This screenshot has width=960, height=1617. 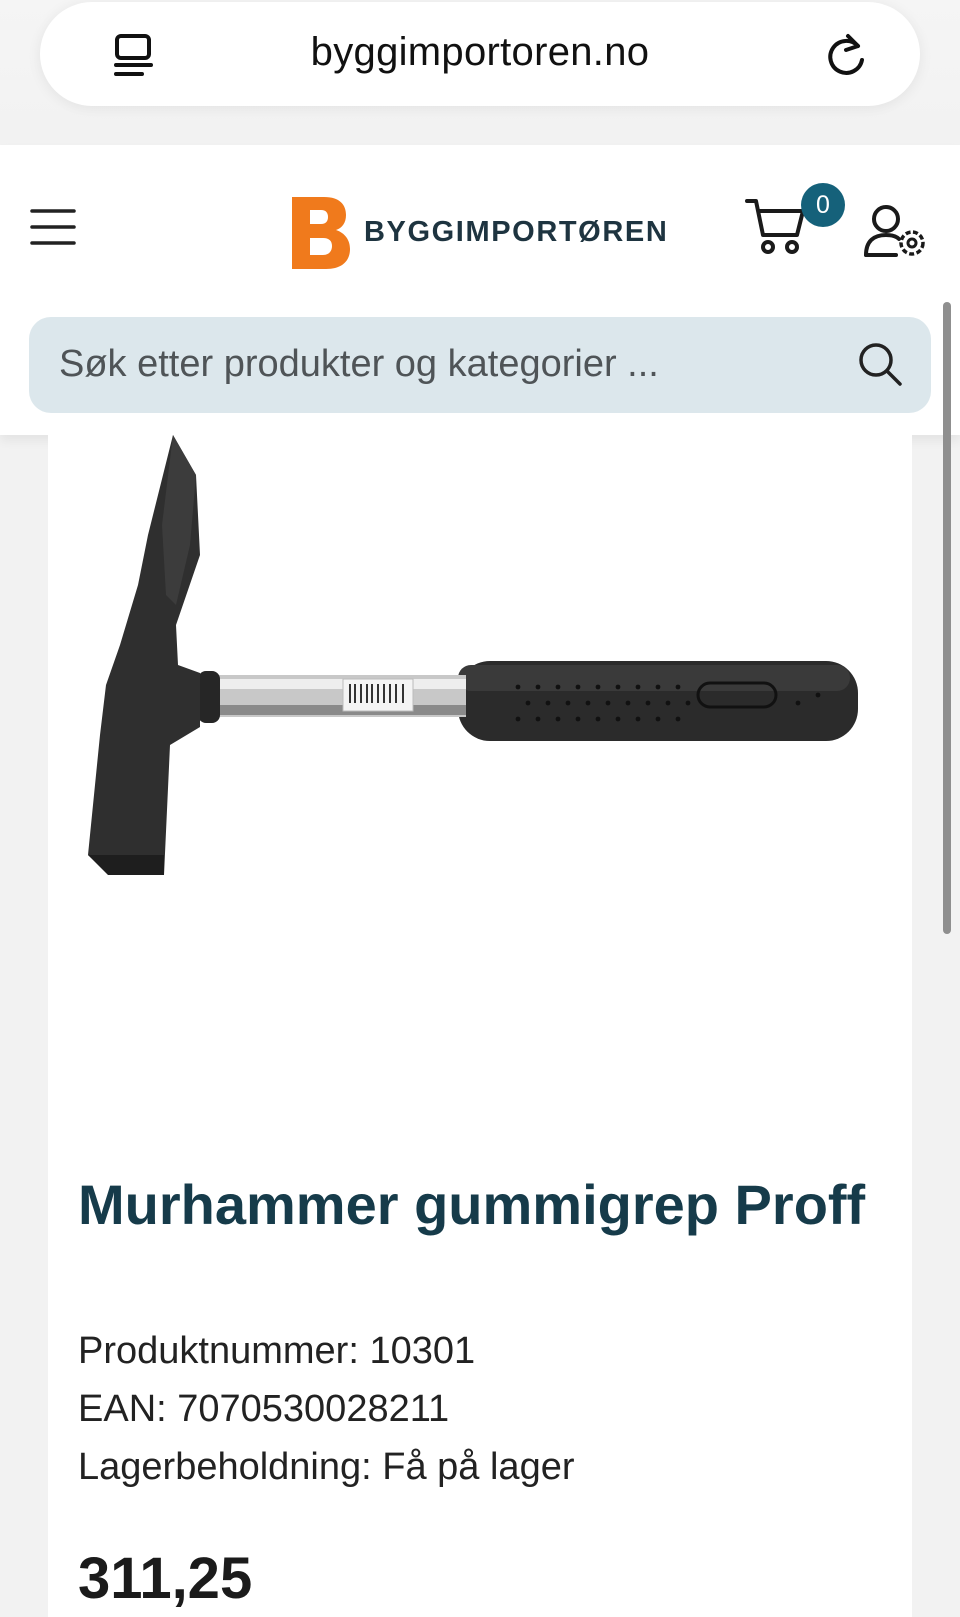 What do you see at coordinates (264, 1409) in the screenshot?
I see `product-ean: EAN: 7070530028211` at bounding box center [264, 1409].